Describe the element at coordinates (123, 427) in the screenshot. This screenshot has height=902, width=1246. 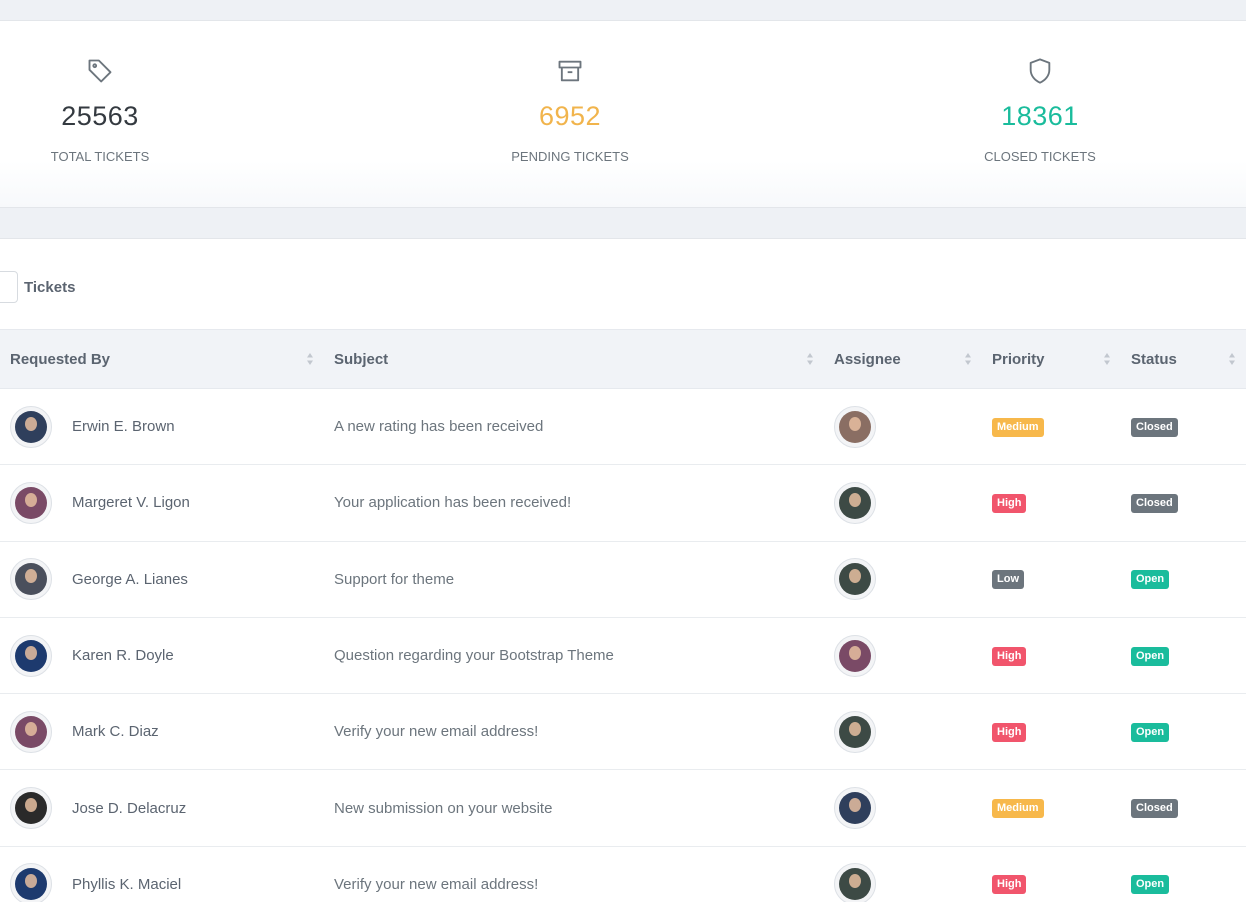
I see `requester-name: Erwin E. Brown` at that location.